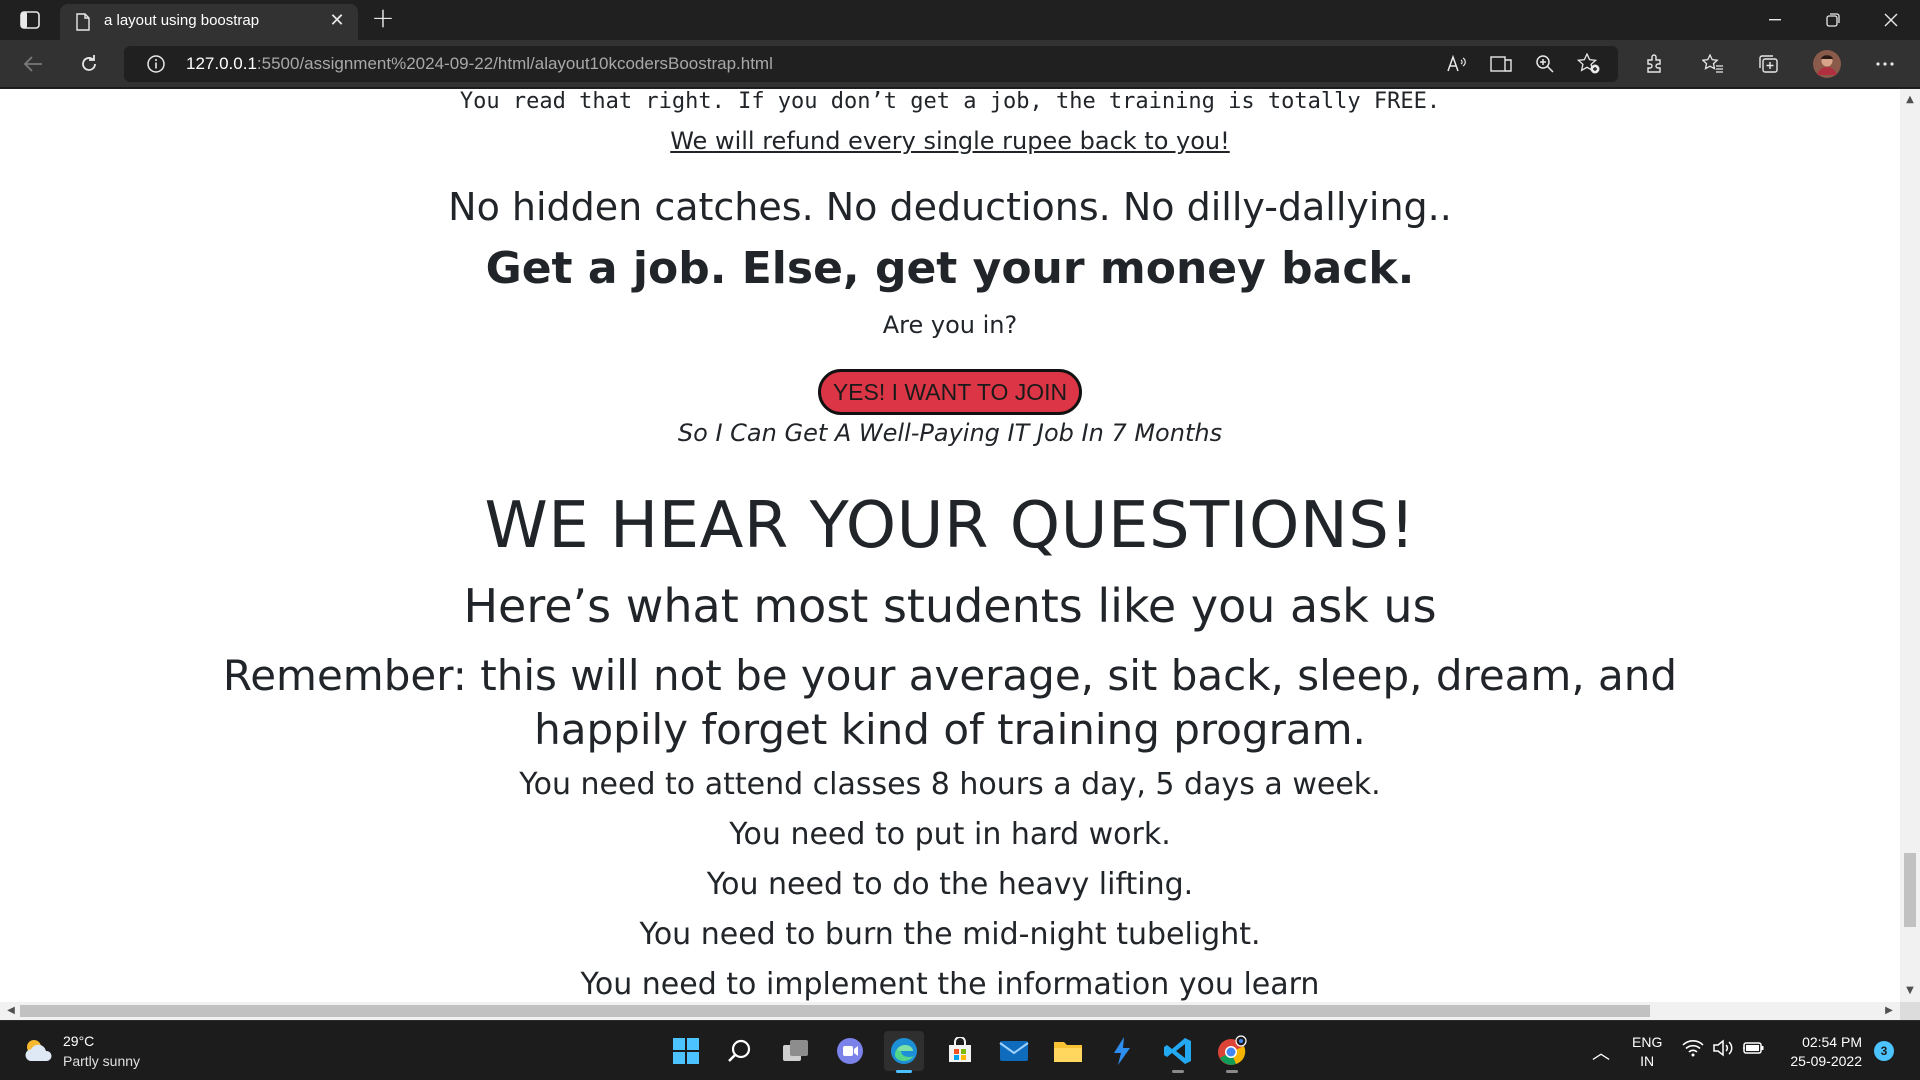 This screenshot has width=1920, height=1080. Describe the element at coordinates (1014, 1051) in the screenshot. I see `mail-icon` at that location.